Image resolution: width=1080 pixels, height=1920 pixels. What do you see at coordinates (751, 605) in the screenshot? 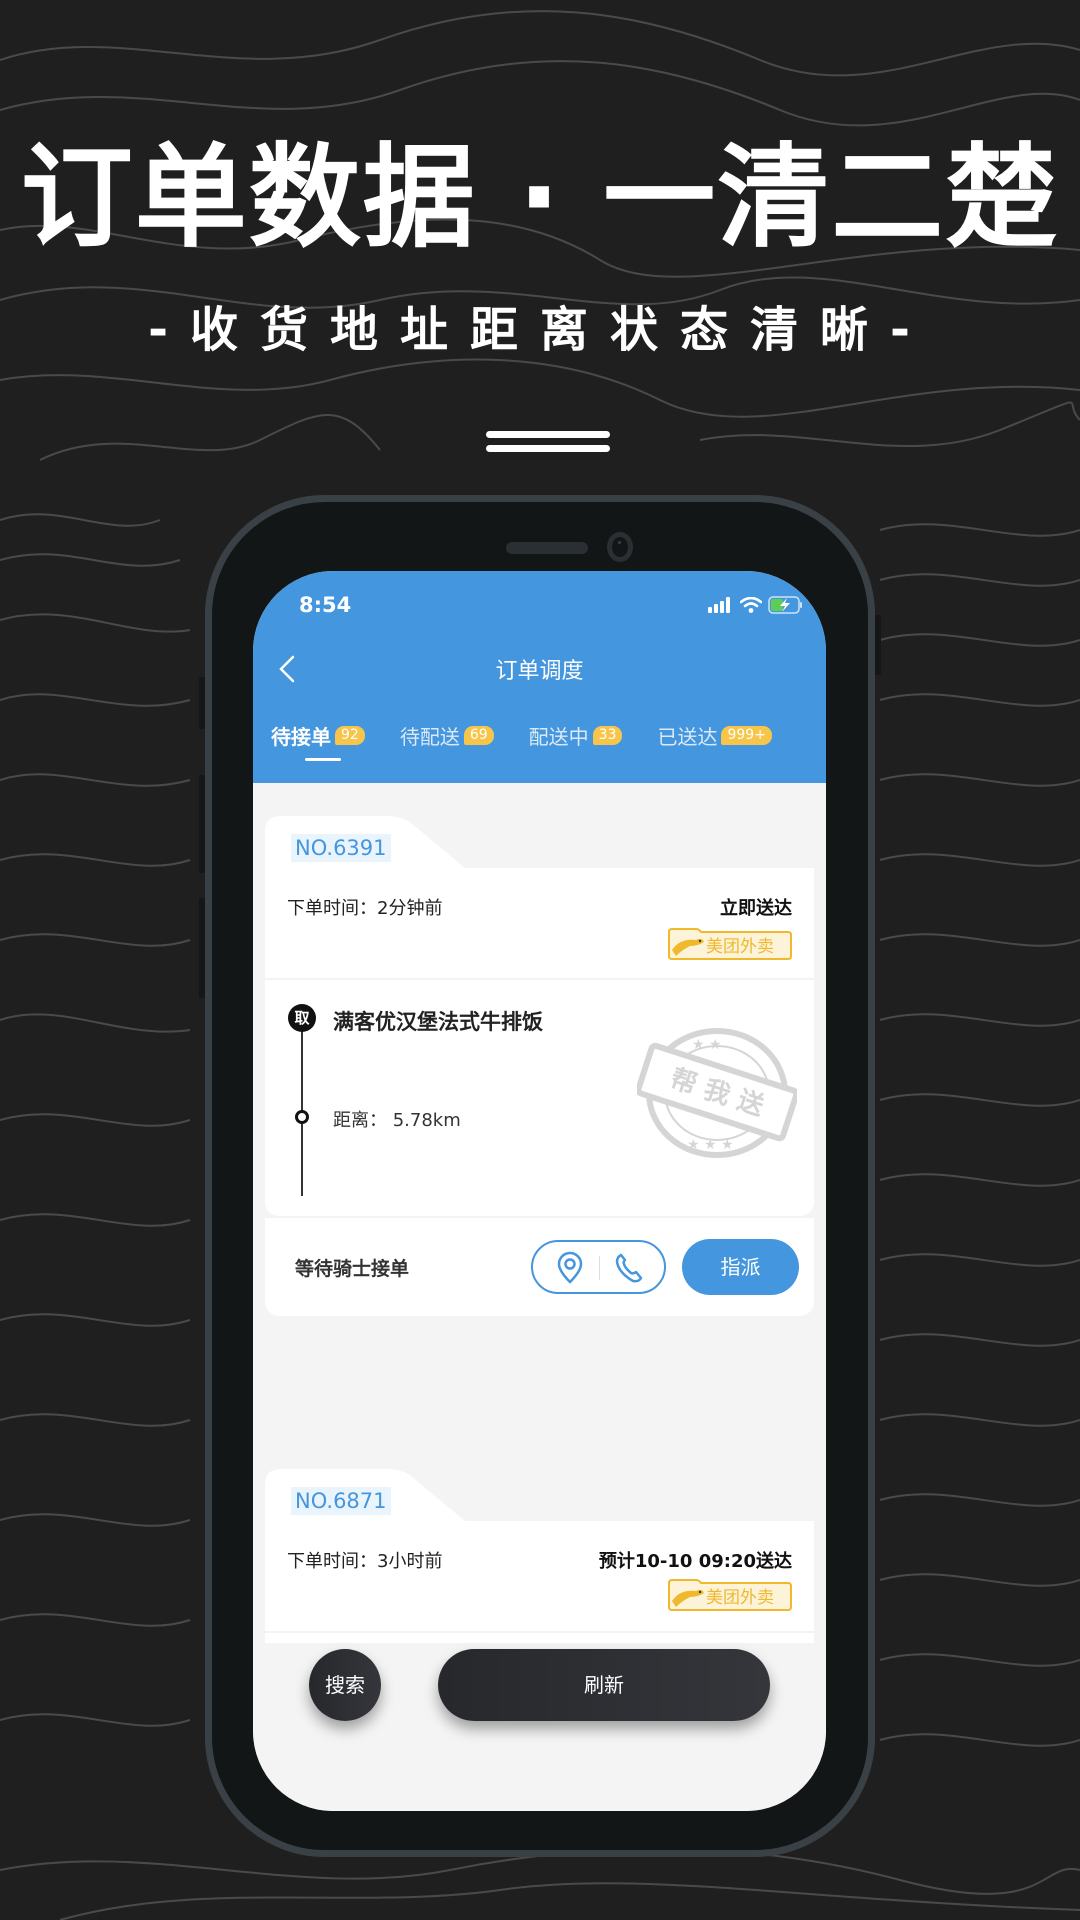
I see `wifi-icon` at bounding box center [751, 605].